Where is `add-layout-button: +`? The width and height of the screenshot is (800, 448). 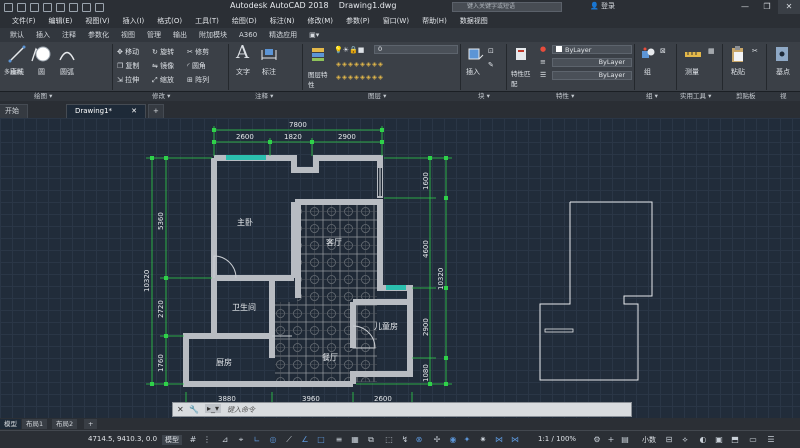
add-layout-button: + is located at coordinates (91, 424).